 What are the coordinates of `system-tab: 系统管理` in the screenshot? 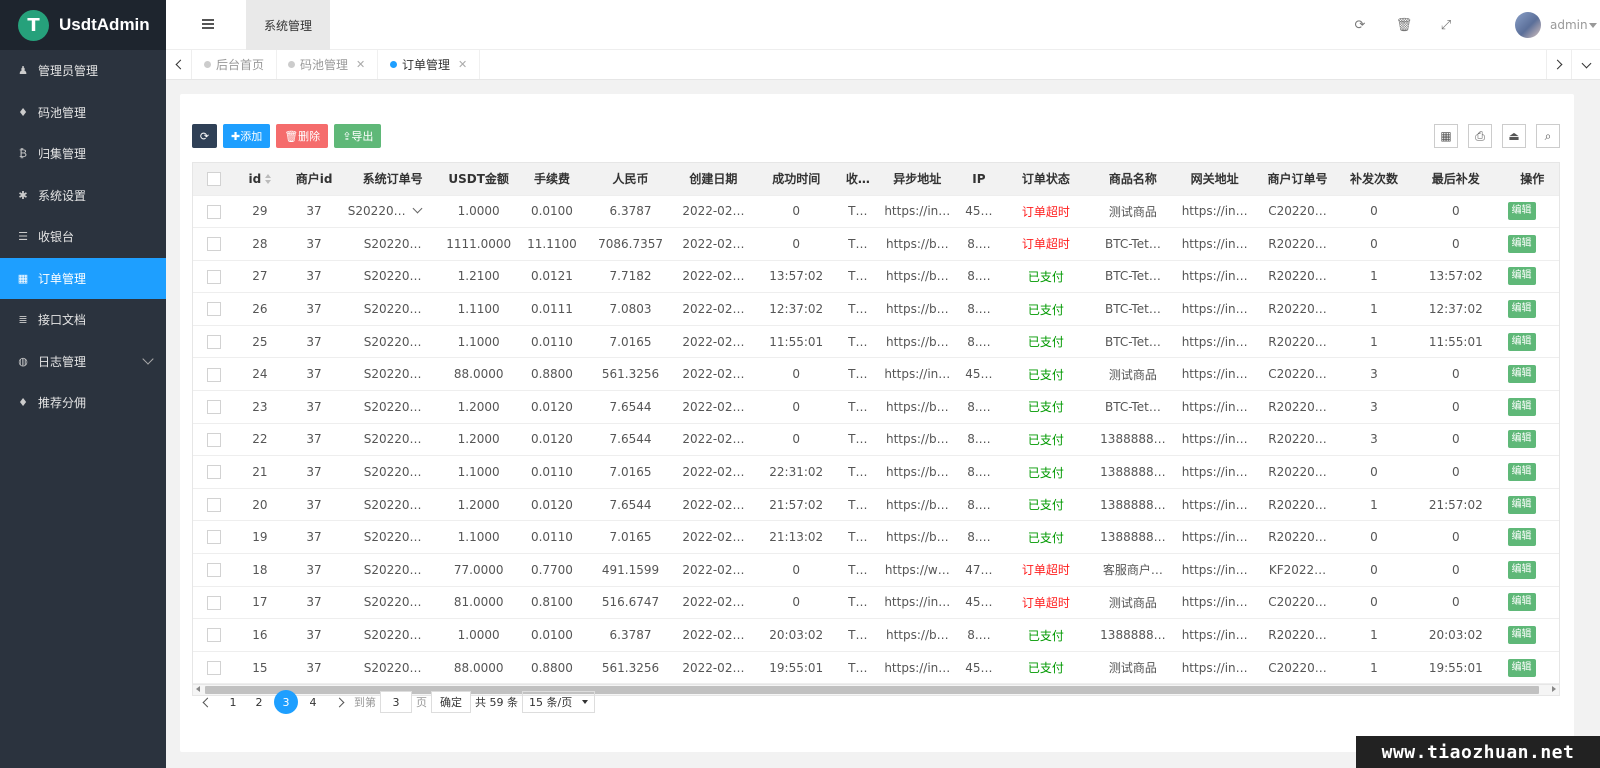 It's located at (288, 25).